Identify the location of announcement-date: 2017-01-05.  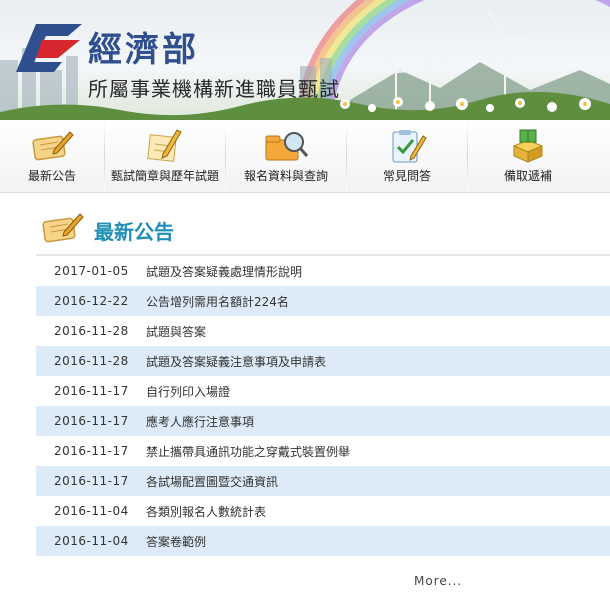
(91, 271).